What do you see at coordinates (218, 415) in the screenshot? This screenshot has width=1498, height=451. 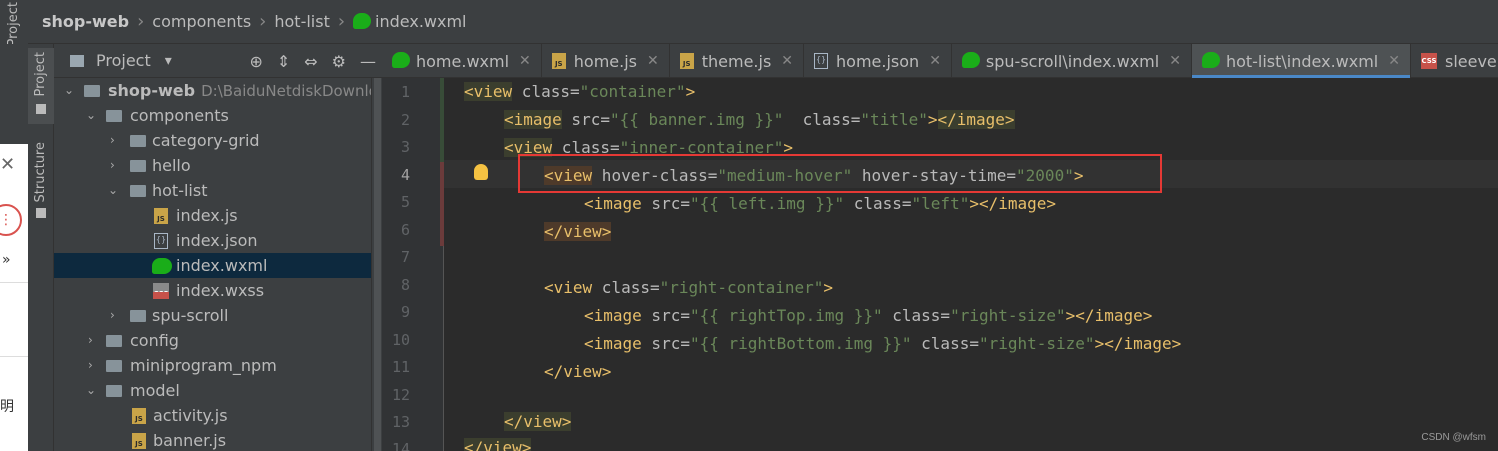 I see `tree-item-activity-js: JS activity.js` at bounding box center [218, 415].